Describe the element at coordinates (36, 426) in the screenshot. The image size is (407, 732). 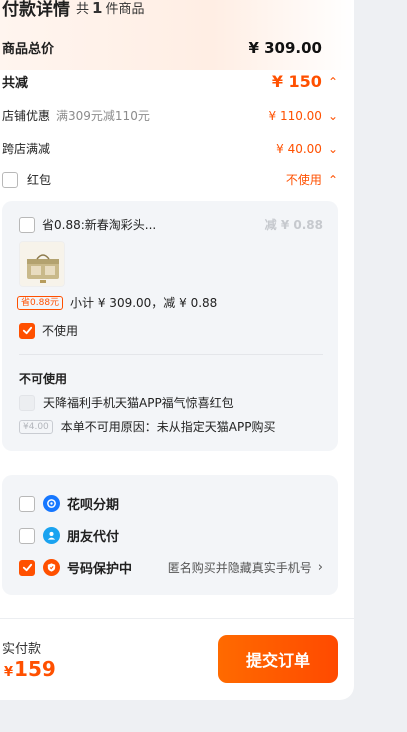
I see `unavailable-tag: ¥4.00` at that location.